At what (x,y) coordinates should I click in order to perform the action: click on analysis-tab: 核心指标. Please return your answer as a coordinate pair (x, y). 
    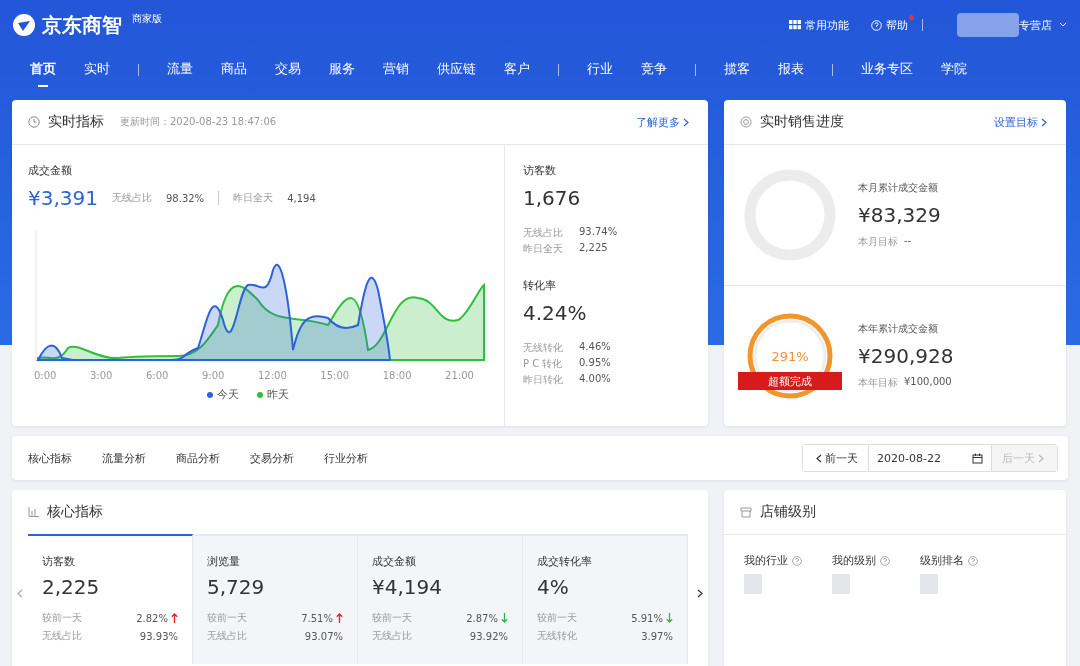
    Looking at the image, I should click on (50, 458).